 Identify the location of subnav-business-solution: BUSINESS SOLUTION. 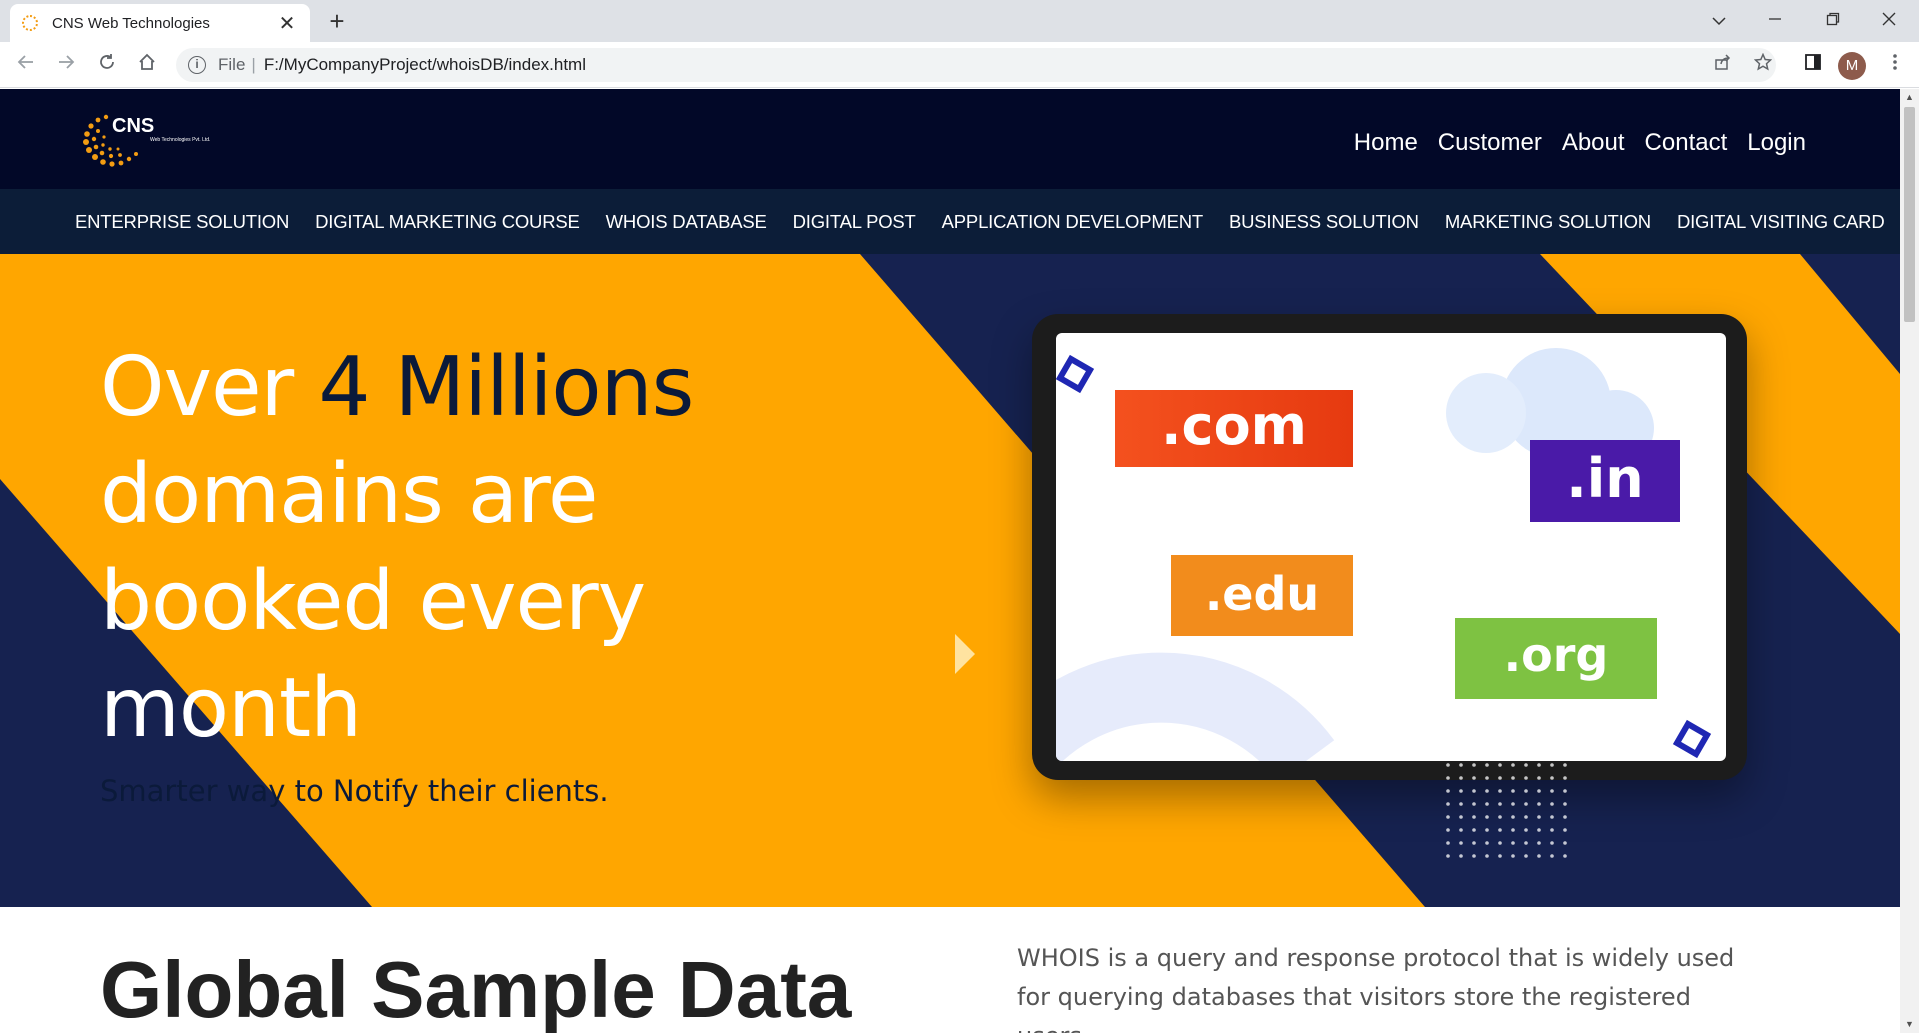
(1324, 222).